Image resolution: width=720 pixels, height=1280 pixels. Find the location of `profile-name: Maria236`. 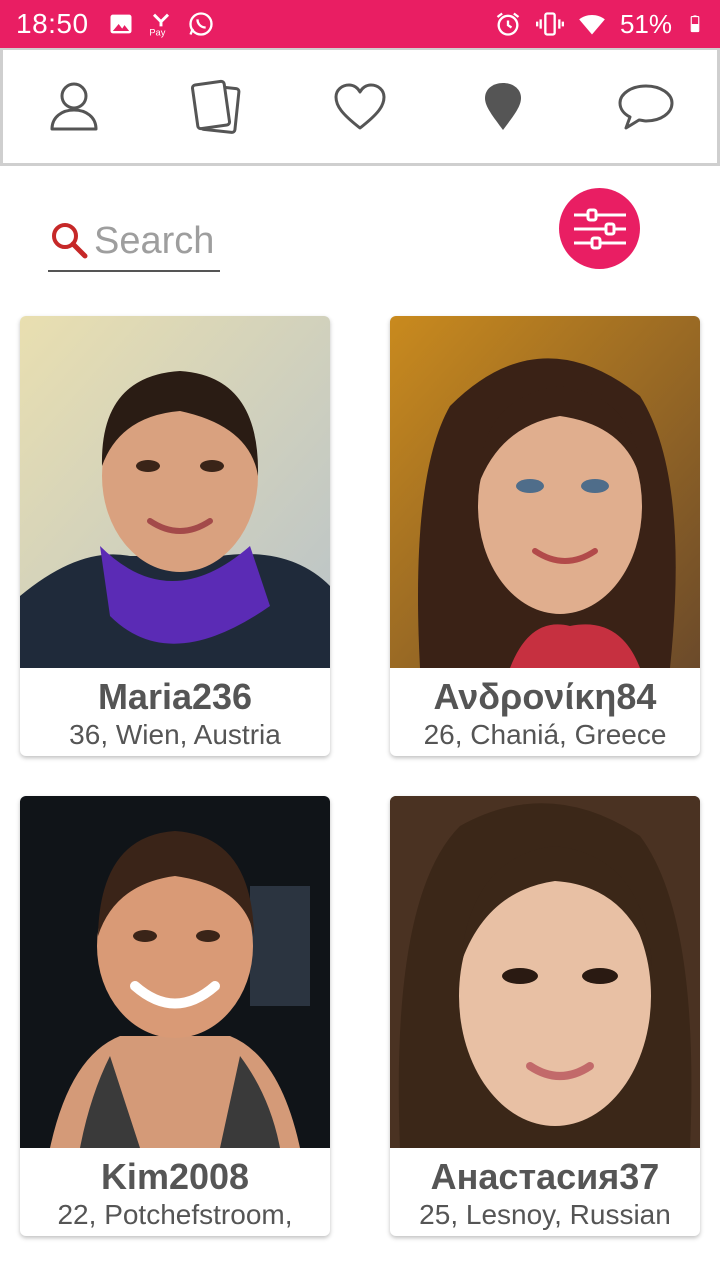

profile-name: Maria236 is located at coordinates (175, 696).